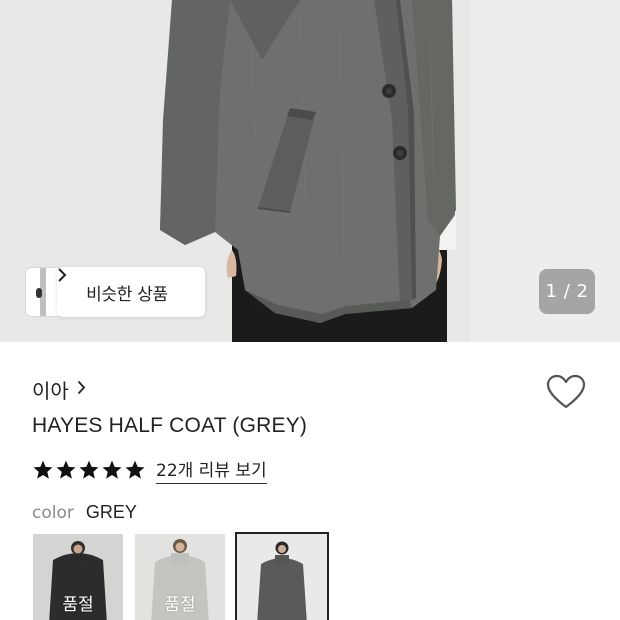  I want to click on rating-stars, so click(89, 470).